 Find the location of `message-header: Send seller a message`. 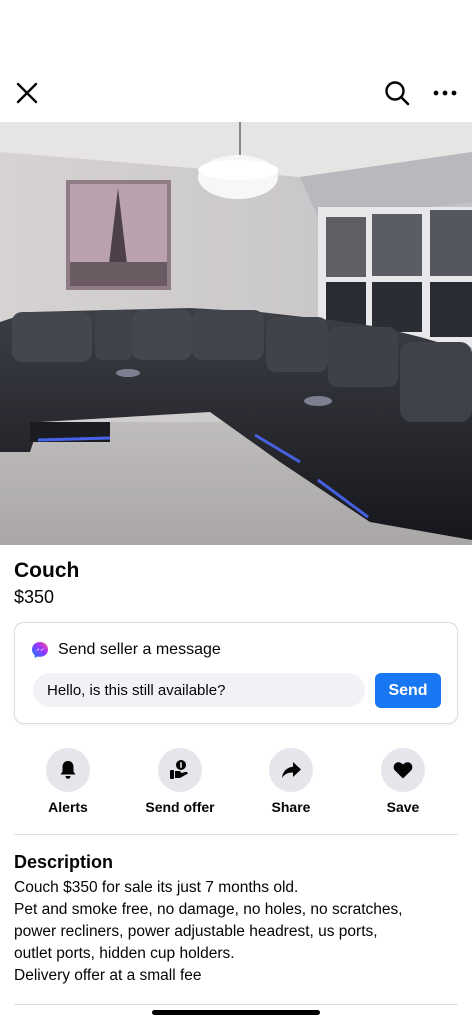

message-header: Send seller a message is located at coordinates (126, 650).